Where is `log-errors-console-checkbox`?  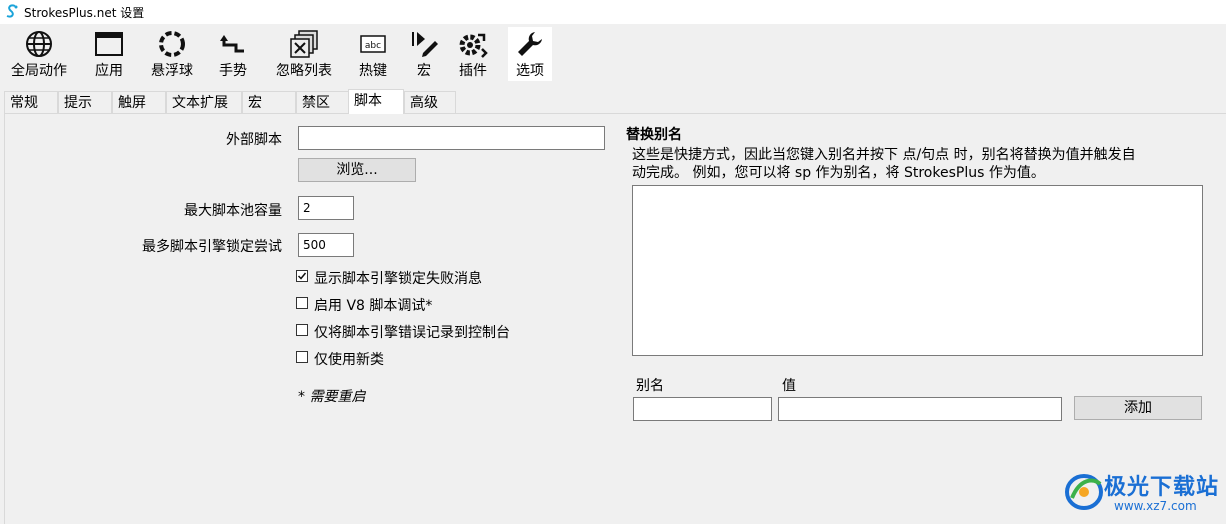 log-errors-console-checkbox is located at coordinates (302, 330).